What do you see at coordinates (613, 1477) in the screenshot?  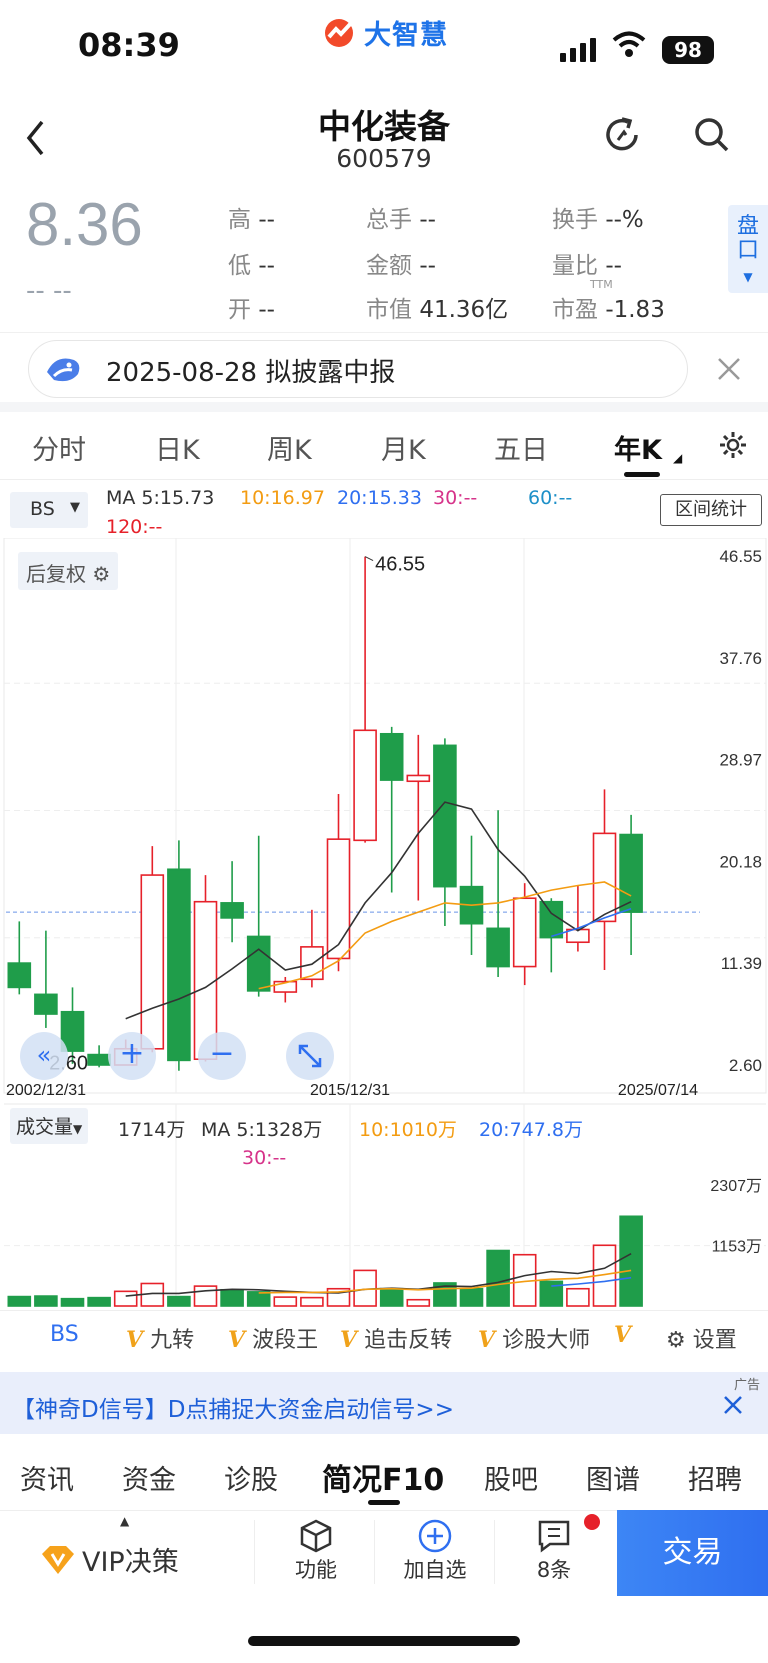 I see `tab-graph: 图谱` at bounding box center [613, 1477].